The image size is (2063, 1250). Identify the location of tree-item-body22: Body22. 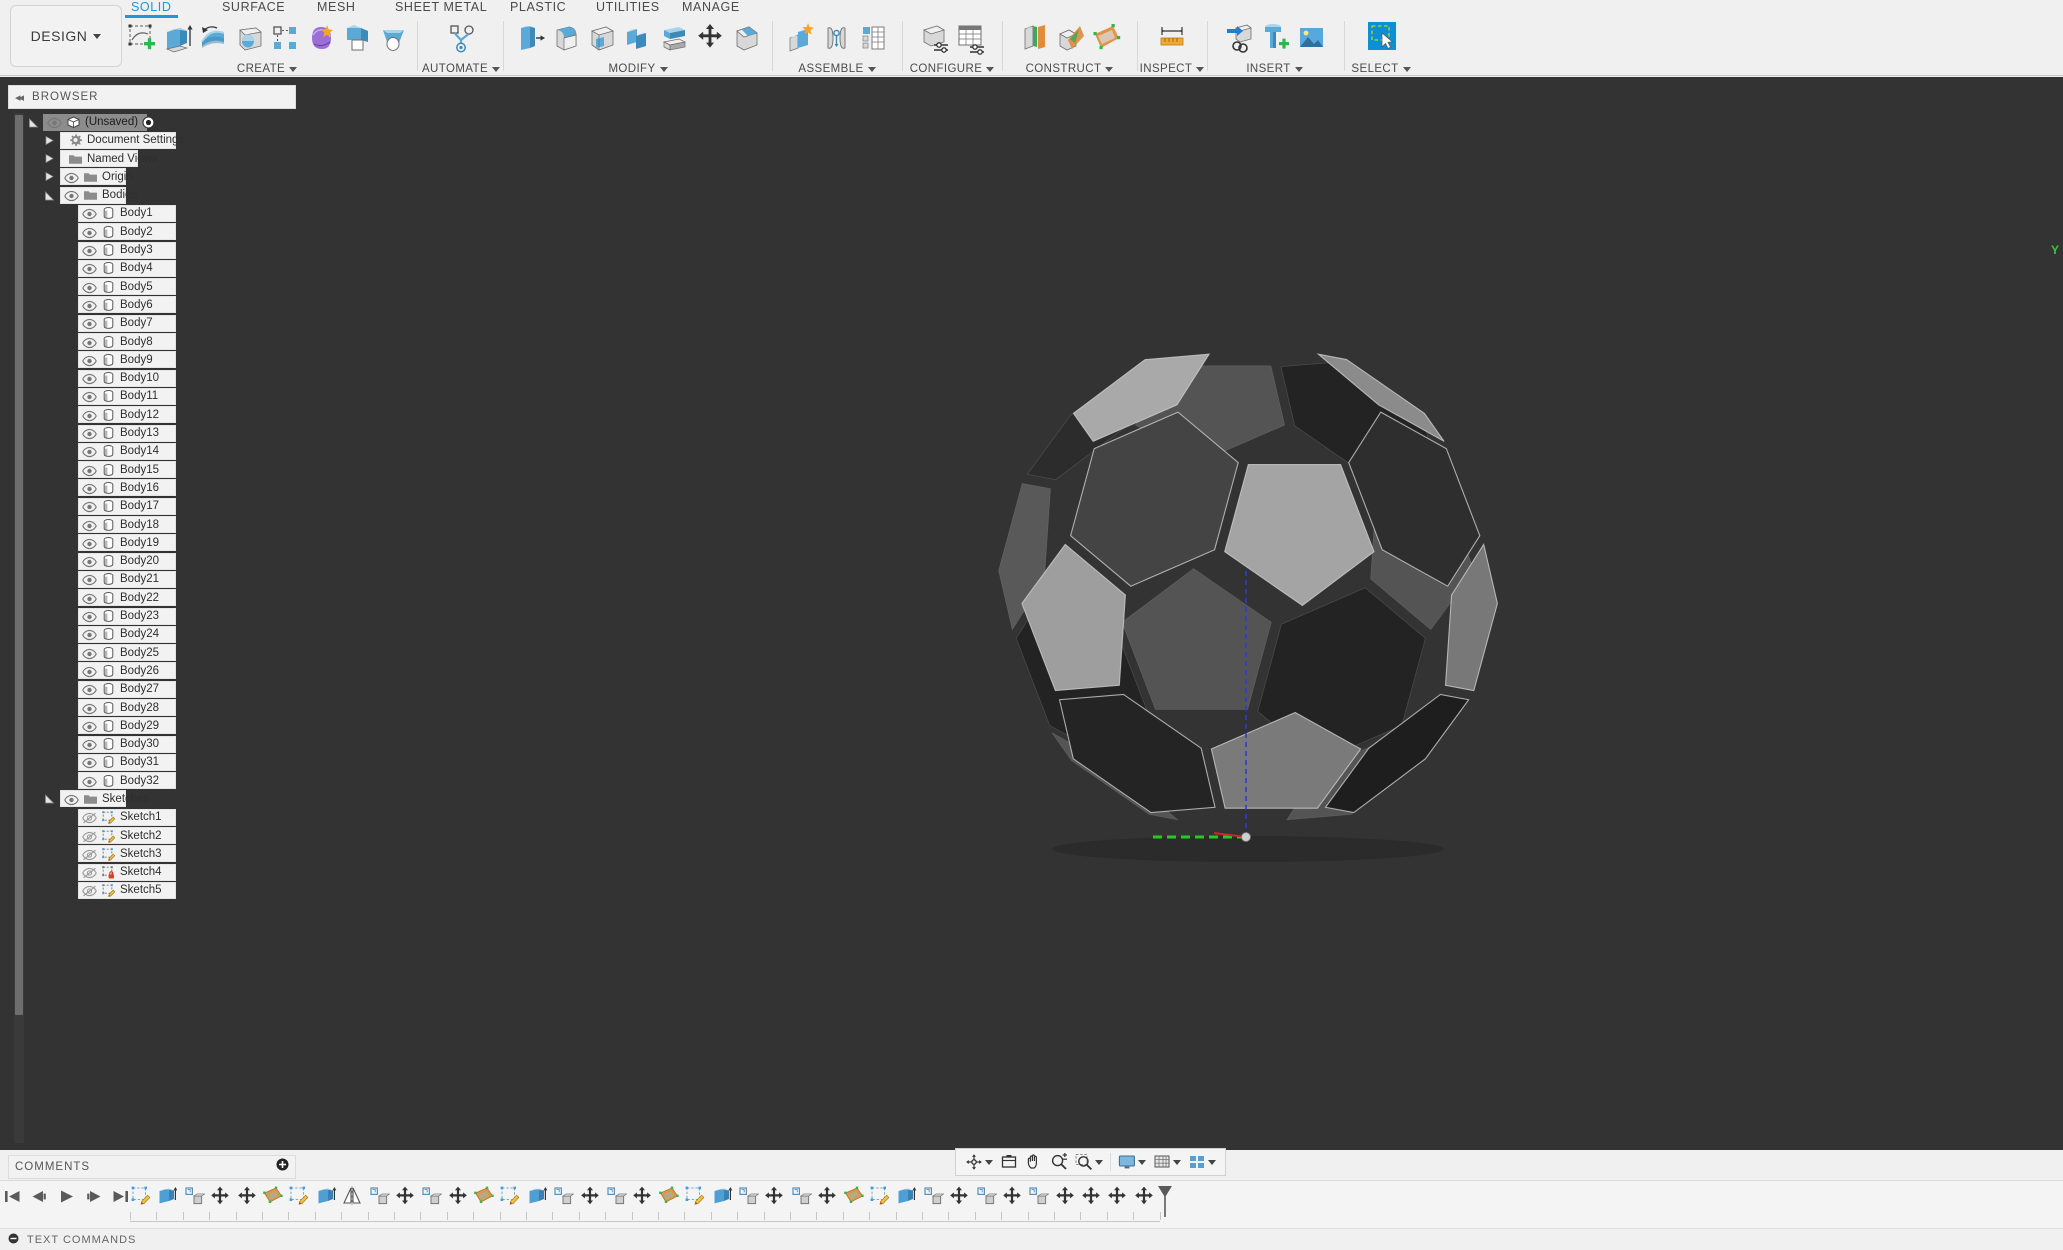
(127, 598).